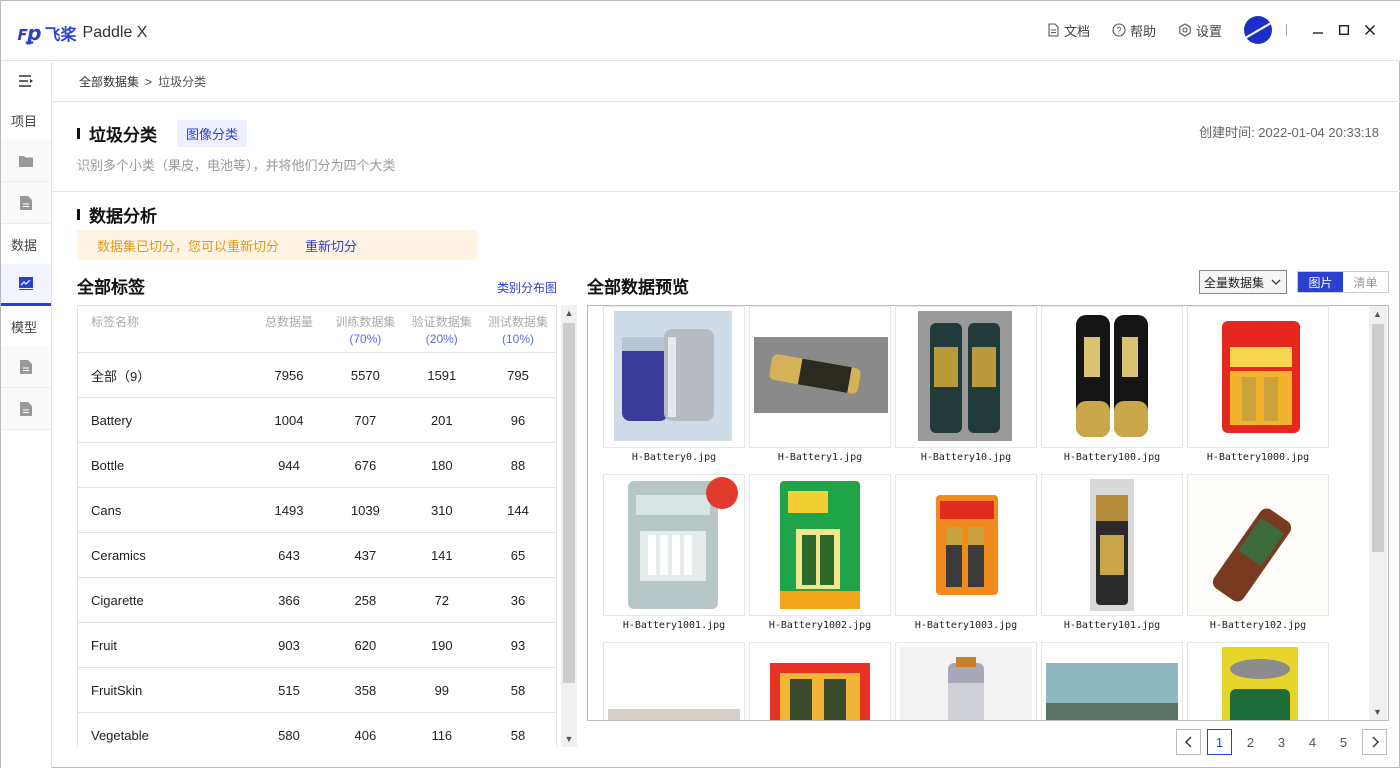 This screenshot has width=1400, height=768. Describe the element at coordinates (317, 420) in the screenshot. I see `table-row: Battery 1004 707 201 96` at that location.